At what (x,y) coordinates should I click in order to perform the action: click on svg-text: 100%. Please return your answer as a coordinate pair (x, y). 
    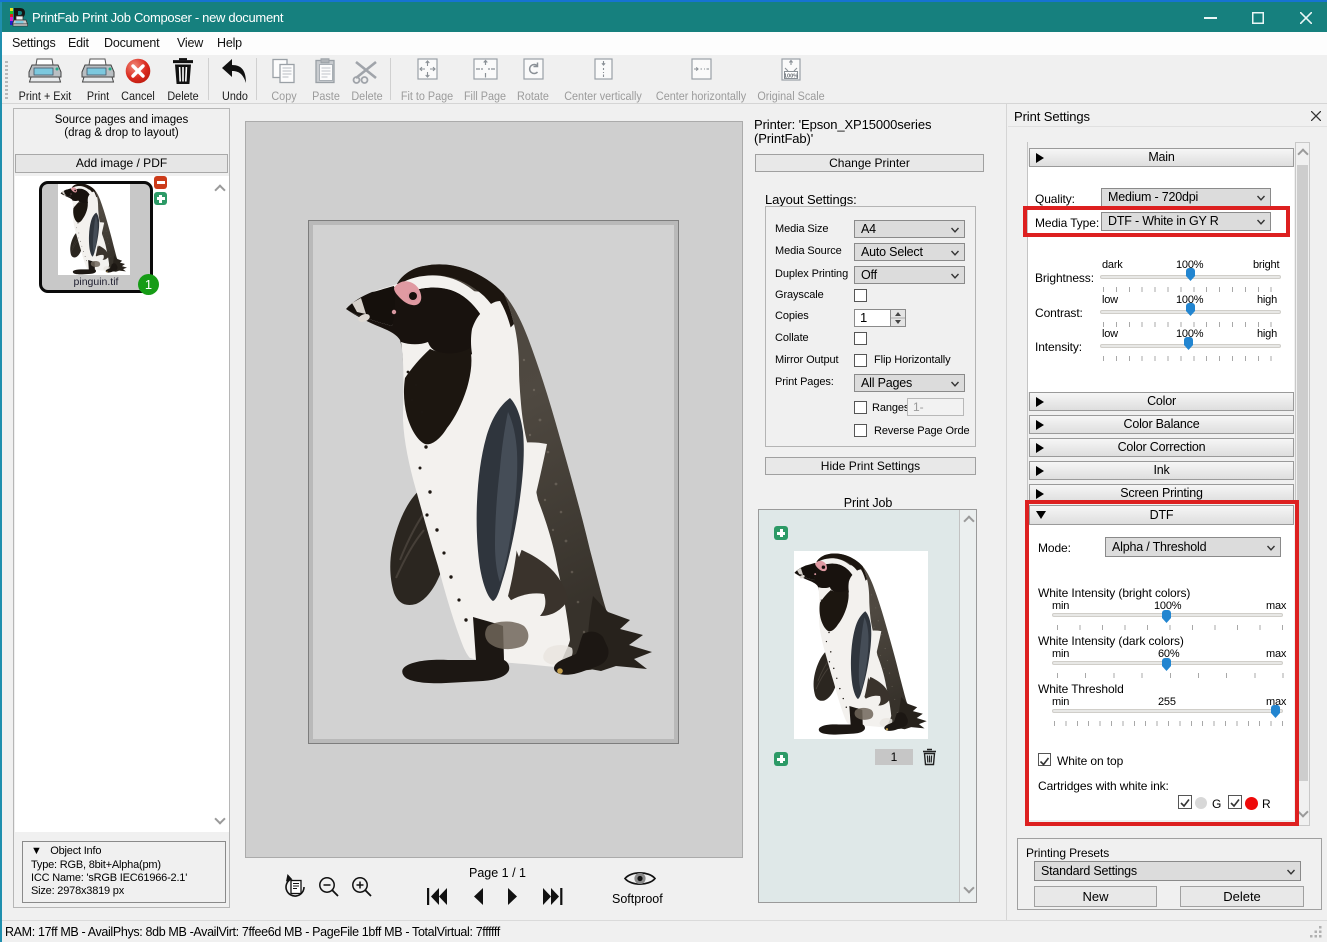
    Looking at the image, I should click on (791, 76).